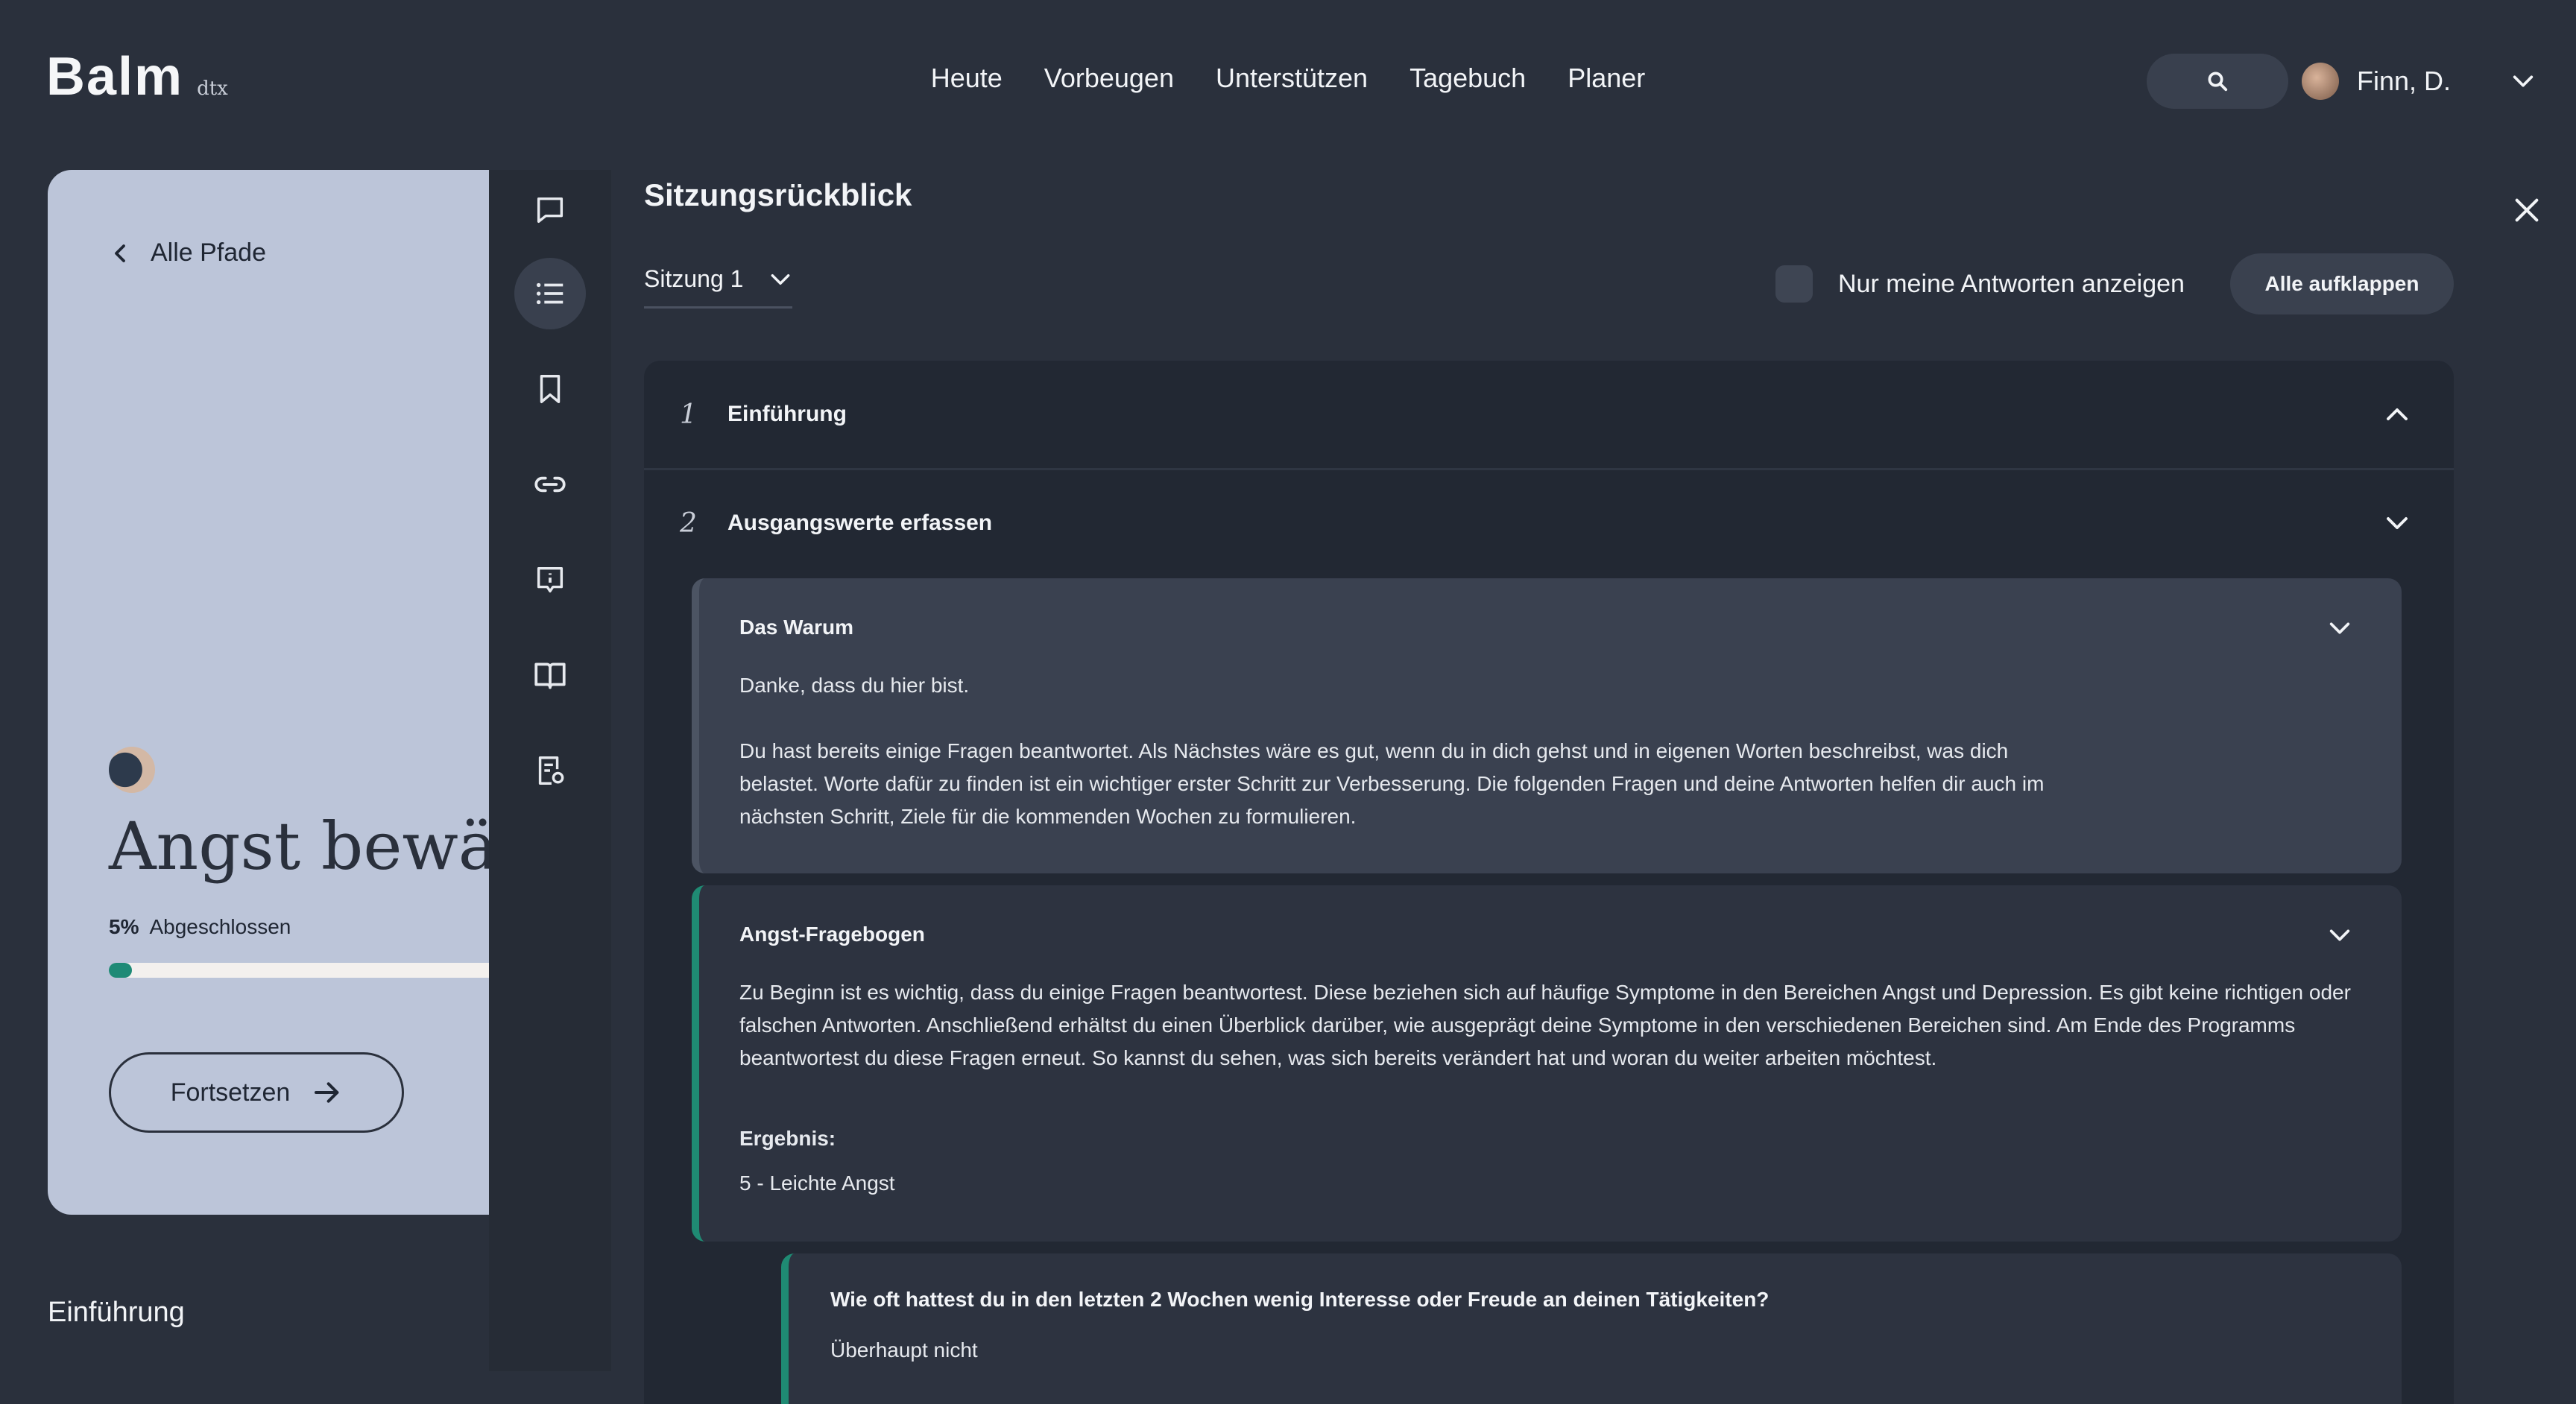 The width and height of the screenshot is (2576, 1404). I want to click on back-link-label: Alle Pfade, so click(209, 252).